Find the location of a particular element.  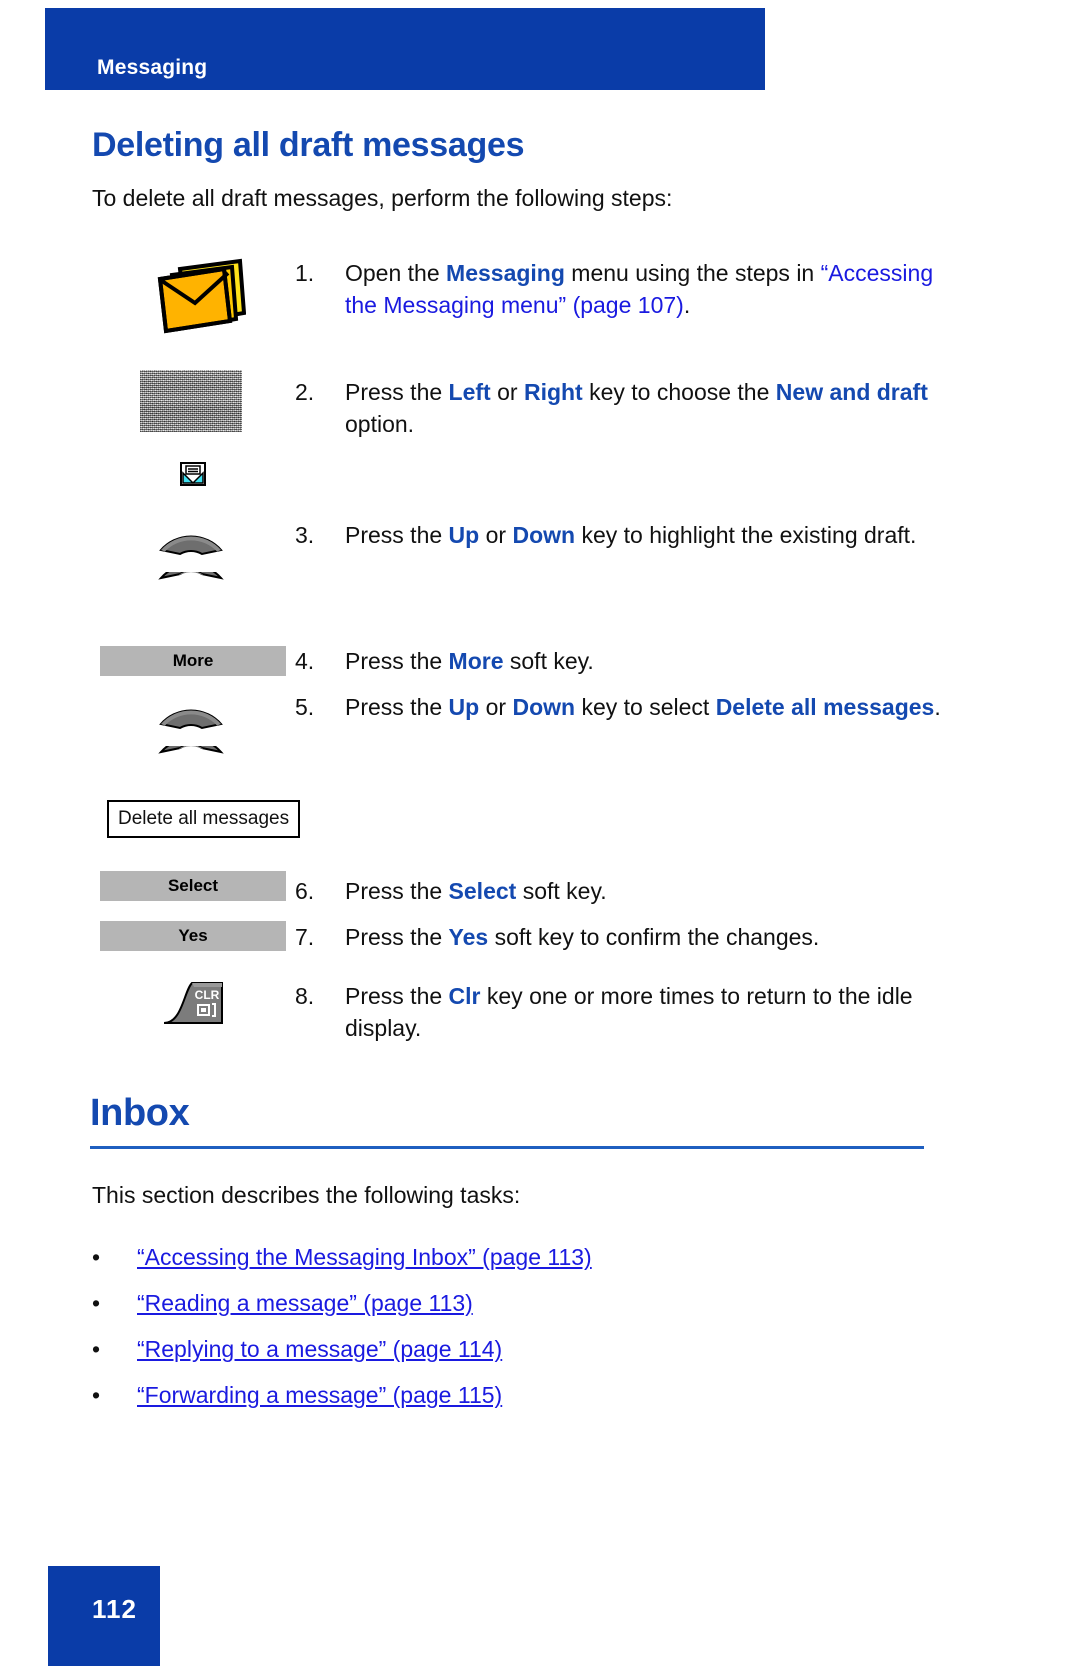

step-5-number: 5. is located at coordinates (305, 707).